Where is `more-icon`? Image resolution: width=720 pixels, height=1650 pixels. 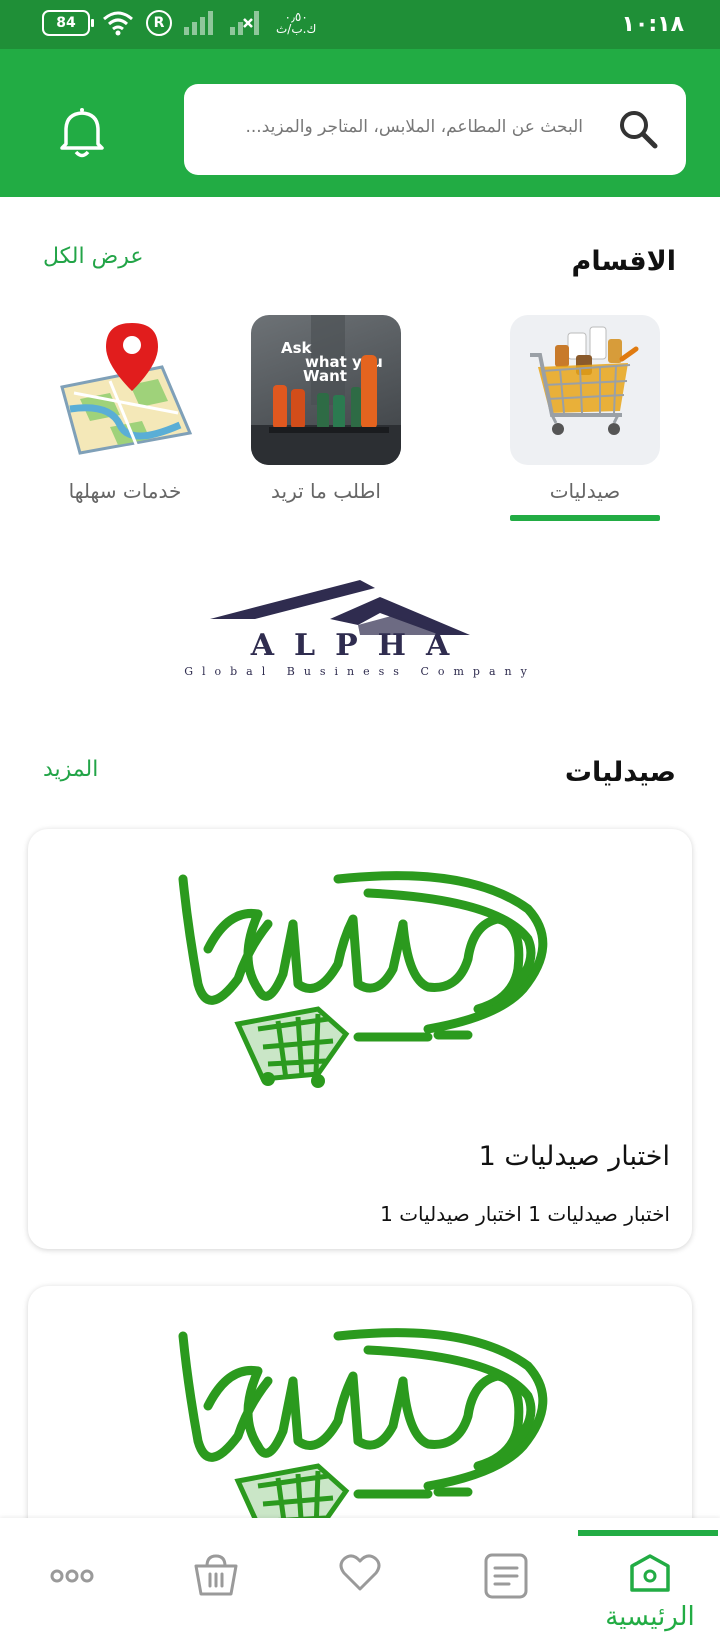 more-icon is located at coordinates (72, 1576).